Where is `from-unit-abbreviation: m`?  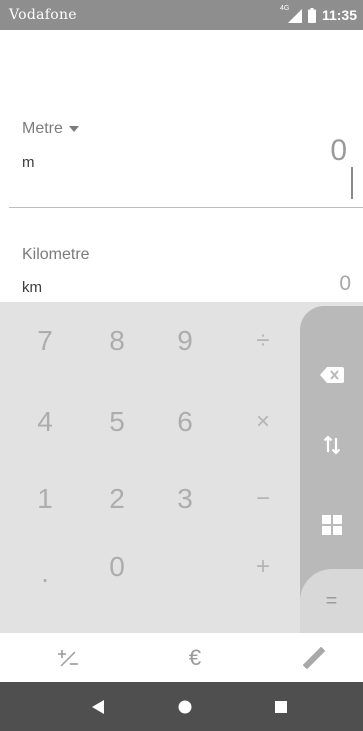 from-unit-abbreviation: m is located at coordinates (28, 162).